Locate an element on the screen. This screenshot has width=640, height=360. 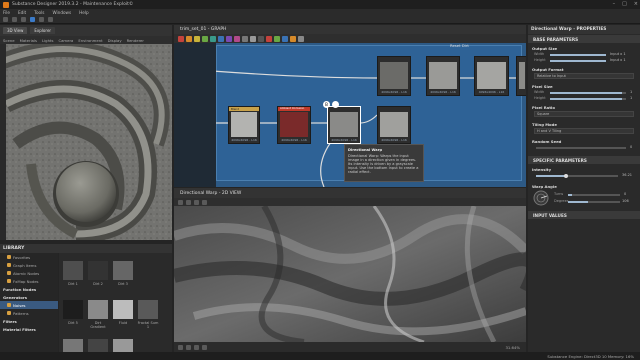
open-folder-icon is located at coordinates (14, 19).